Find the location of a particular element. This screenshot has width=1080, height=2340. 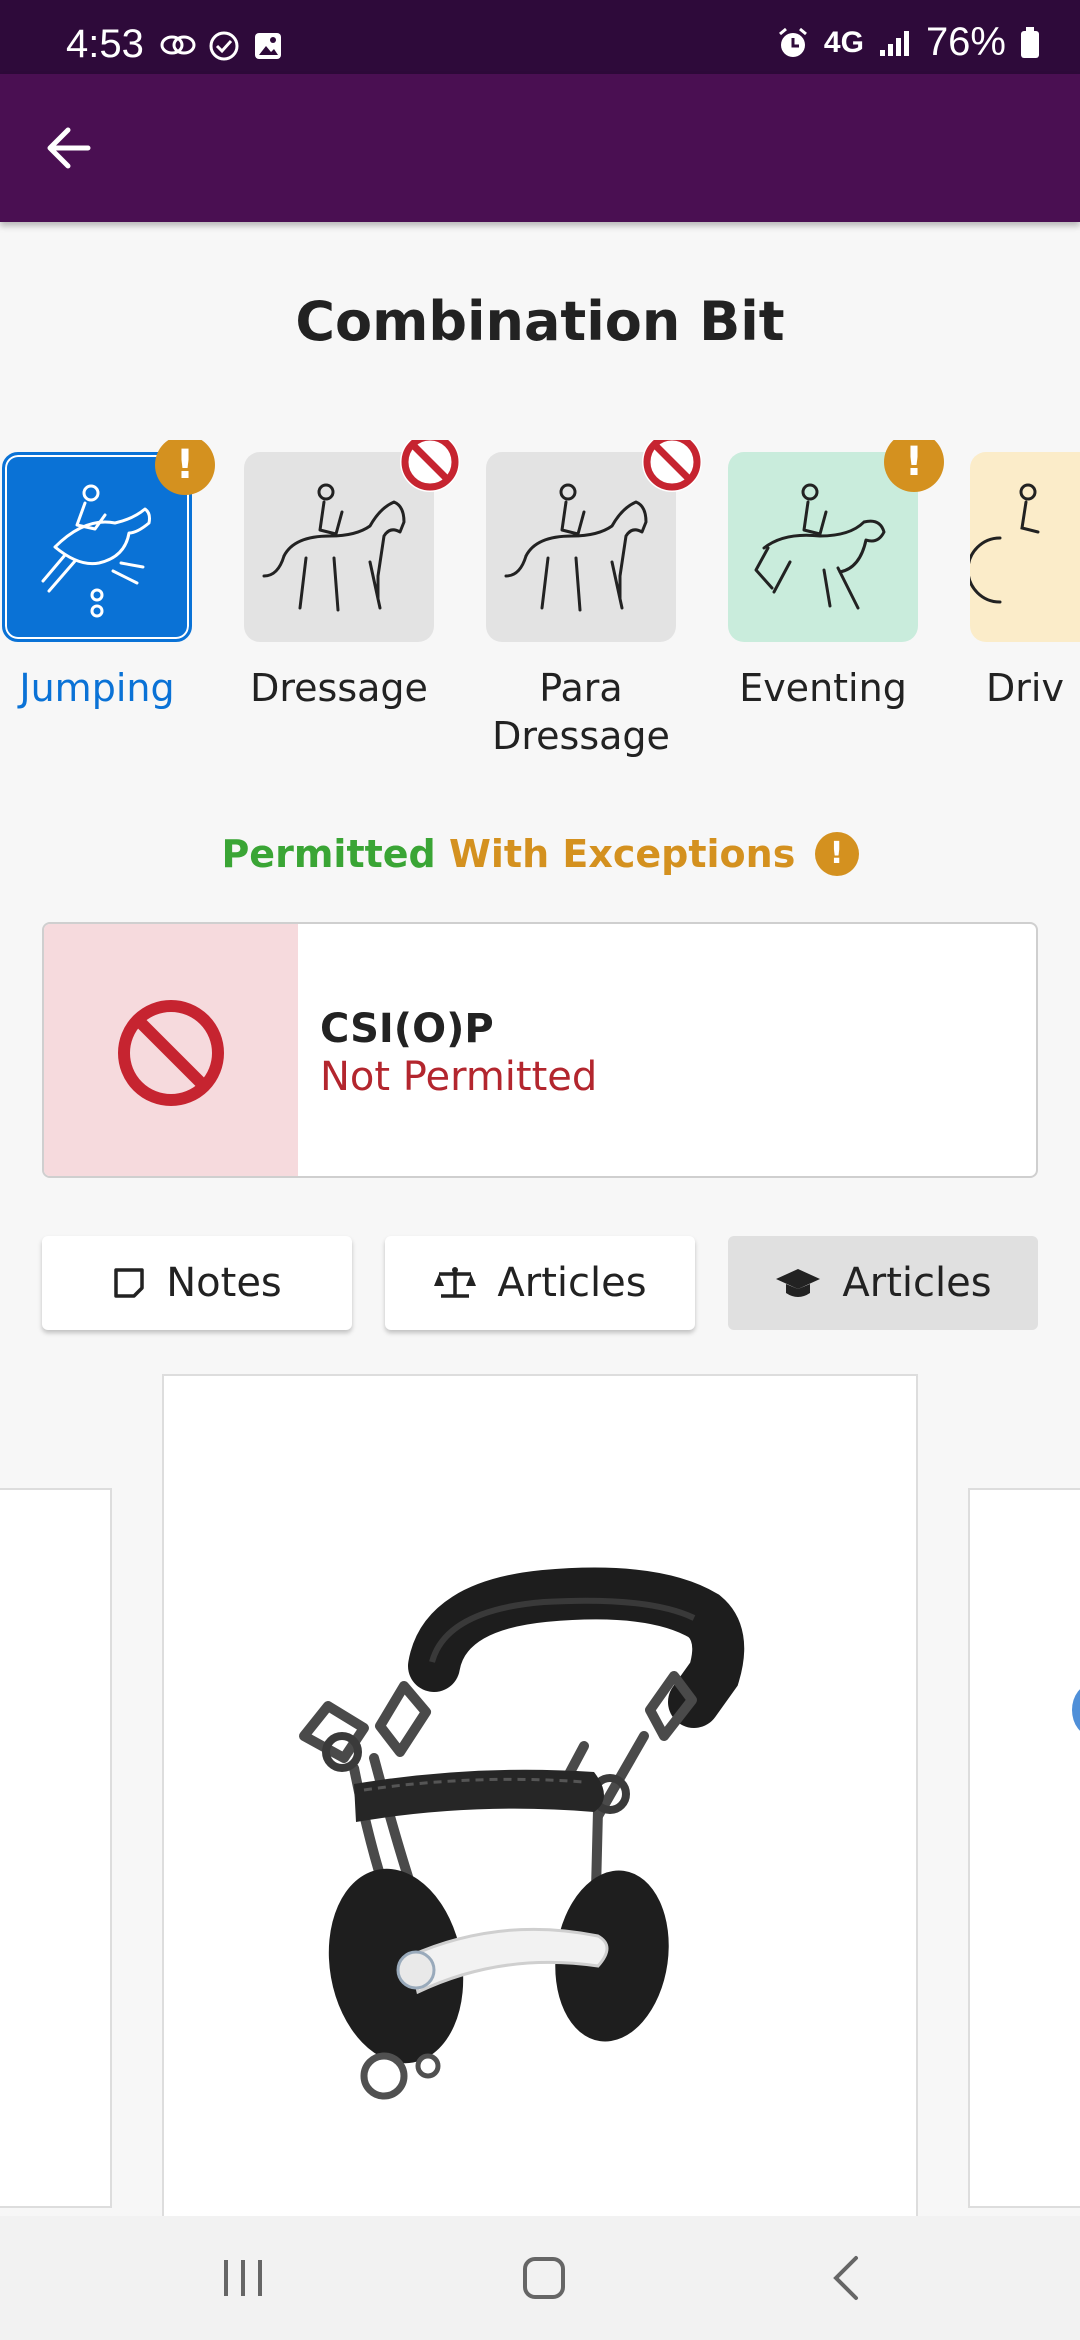

discipline-label: Para Dressage is located at coordinates (581, 712).